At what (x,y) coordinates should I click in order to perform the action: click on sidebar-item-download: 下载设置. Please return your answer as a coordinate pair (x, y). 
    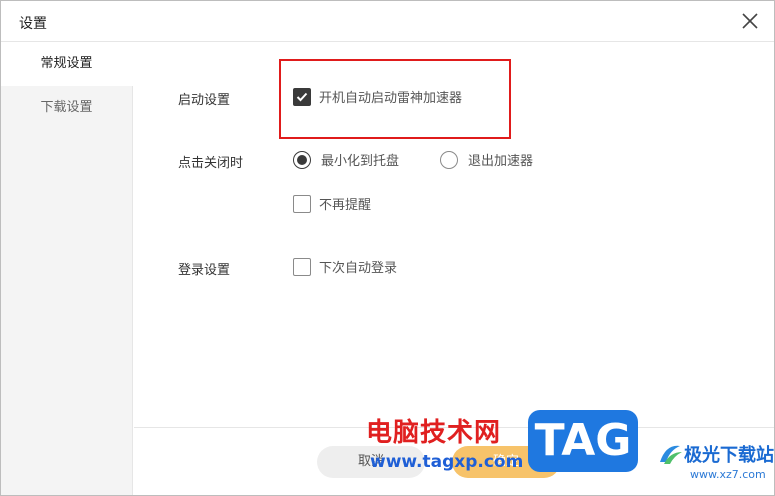
    Looking at the image, I should click on (66, 108).